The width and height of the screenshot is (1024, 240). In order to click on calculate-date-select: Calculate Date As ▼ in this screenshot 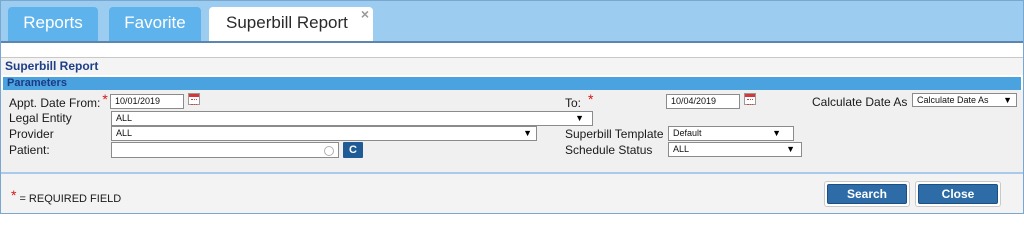, I will do `click(964, 100)`.